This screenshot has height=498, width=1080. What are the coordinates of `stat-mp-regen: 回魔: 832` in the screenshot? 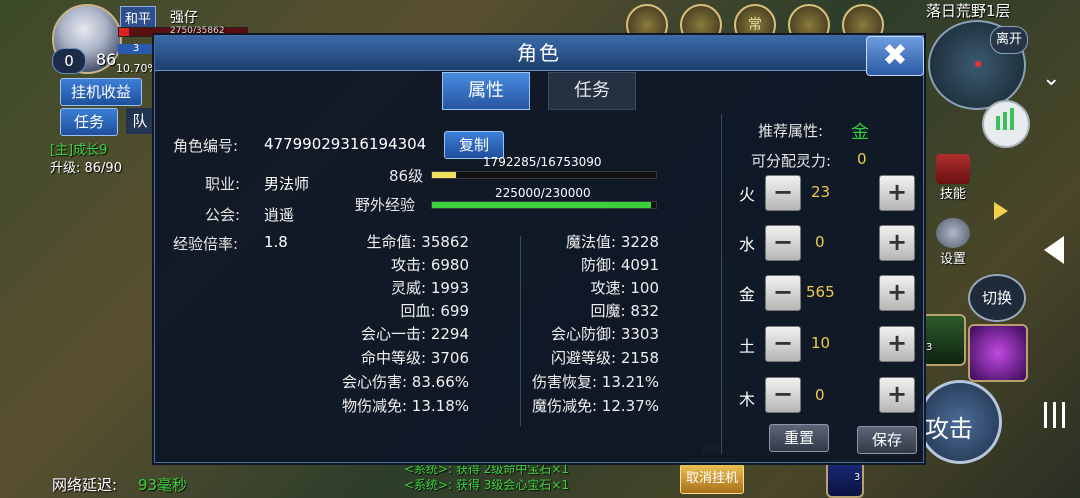 It's located at (624, 311).